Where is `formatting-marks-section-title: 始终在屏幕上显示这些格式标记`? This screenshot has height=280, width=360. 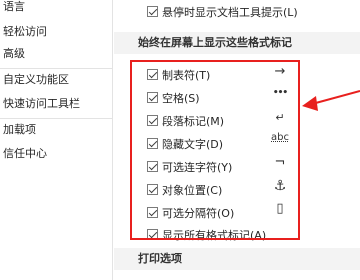
formatting-marks-section-title: 始终在屏幕上显示这些格式标记 is located at coordinates (237, 43).